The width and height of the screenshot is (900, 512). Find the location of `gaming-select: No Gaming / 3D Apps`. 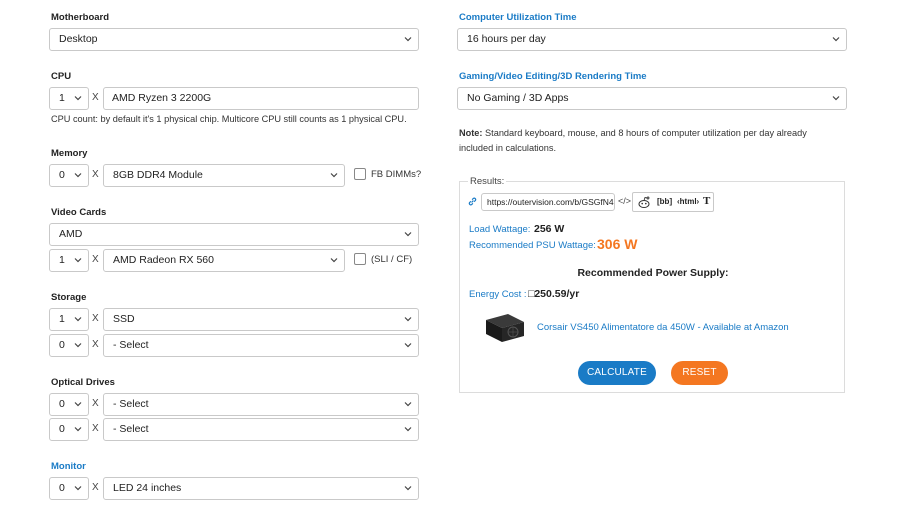

gaming-select: No Gaming / 3D Apps is located at coordinates (652, 98).